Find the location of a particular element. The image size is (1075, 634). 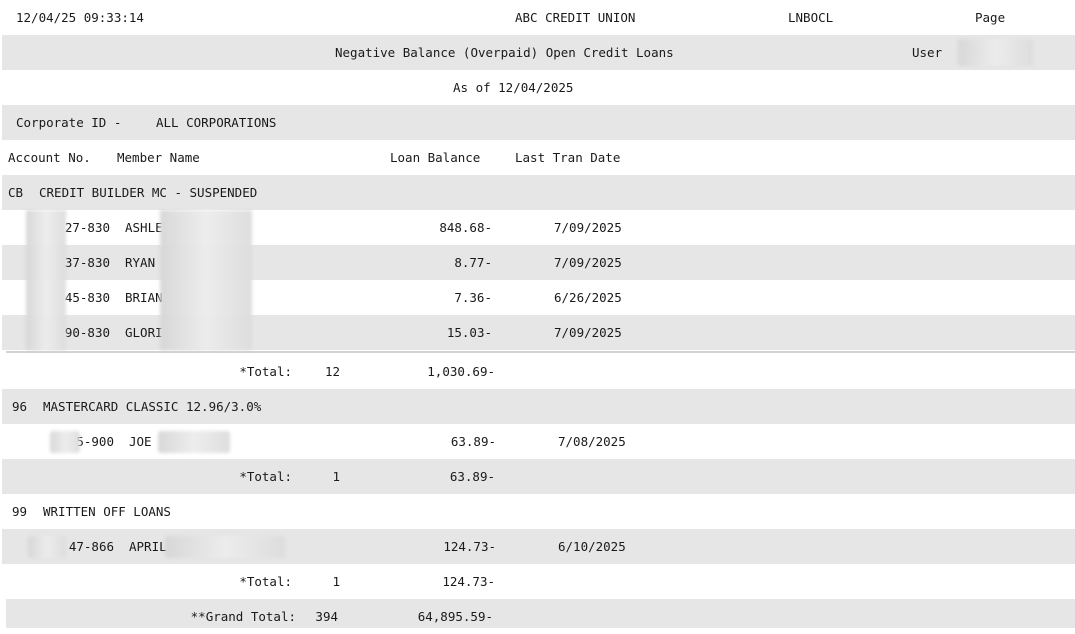

grand-total-row: **Grand Total: 394 64,895.59- is located at coordinates (540, 613).